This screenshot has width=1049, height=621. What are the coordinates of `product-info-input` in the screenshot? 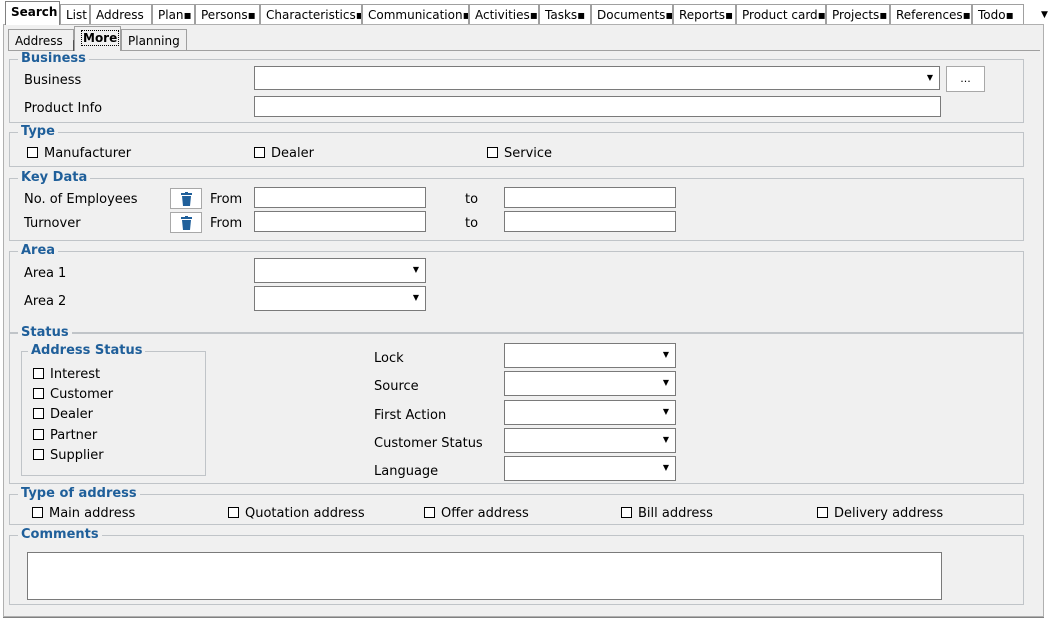 It's located at (597, 106).